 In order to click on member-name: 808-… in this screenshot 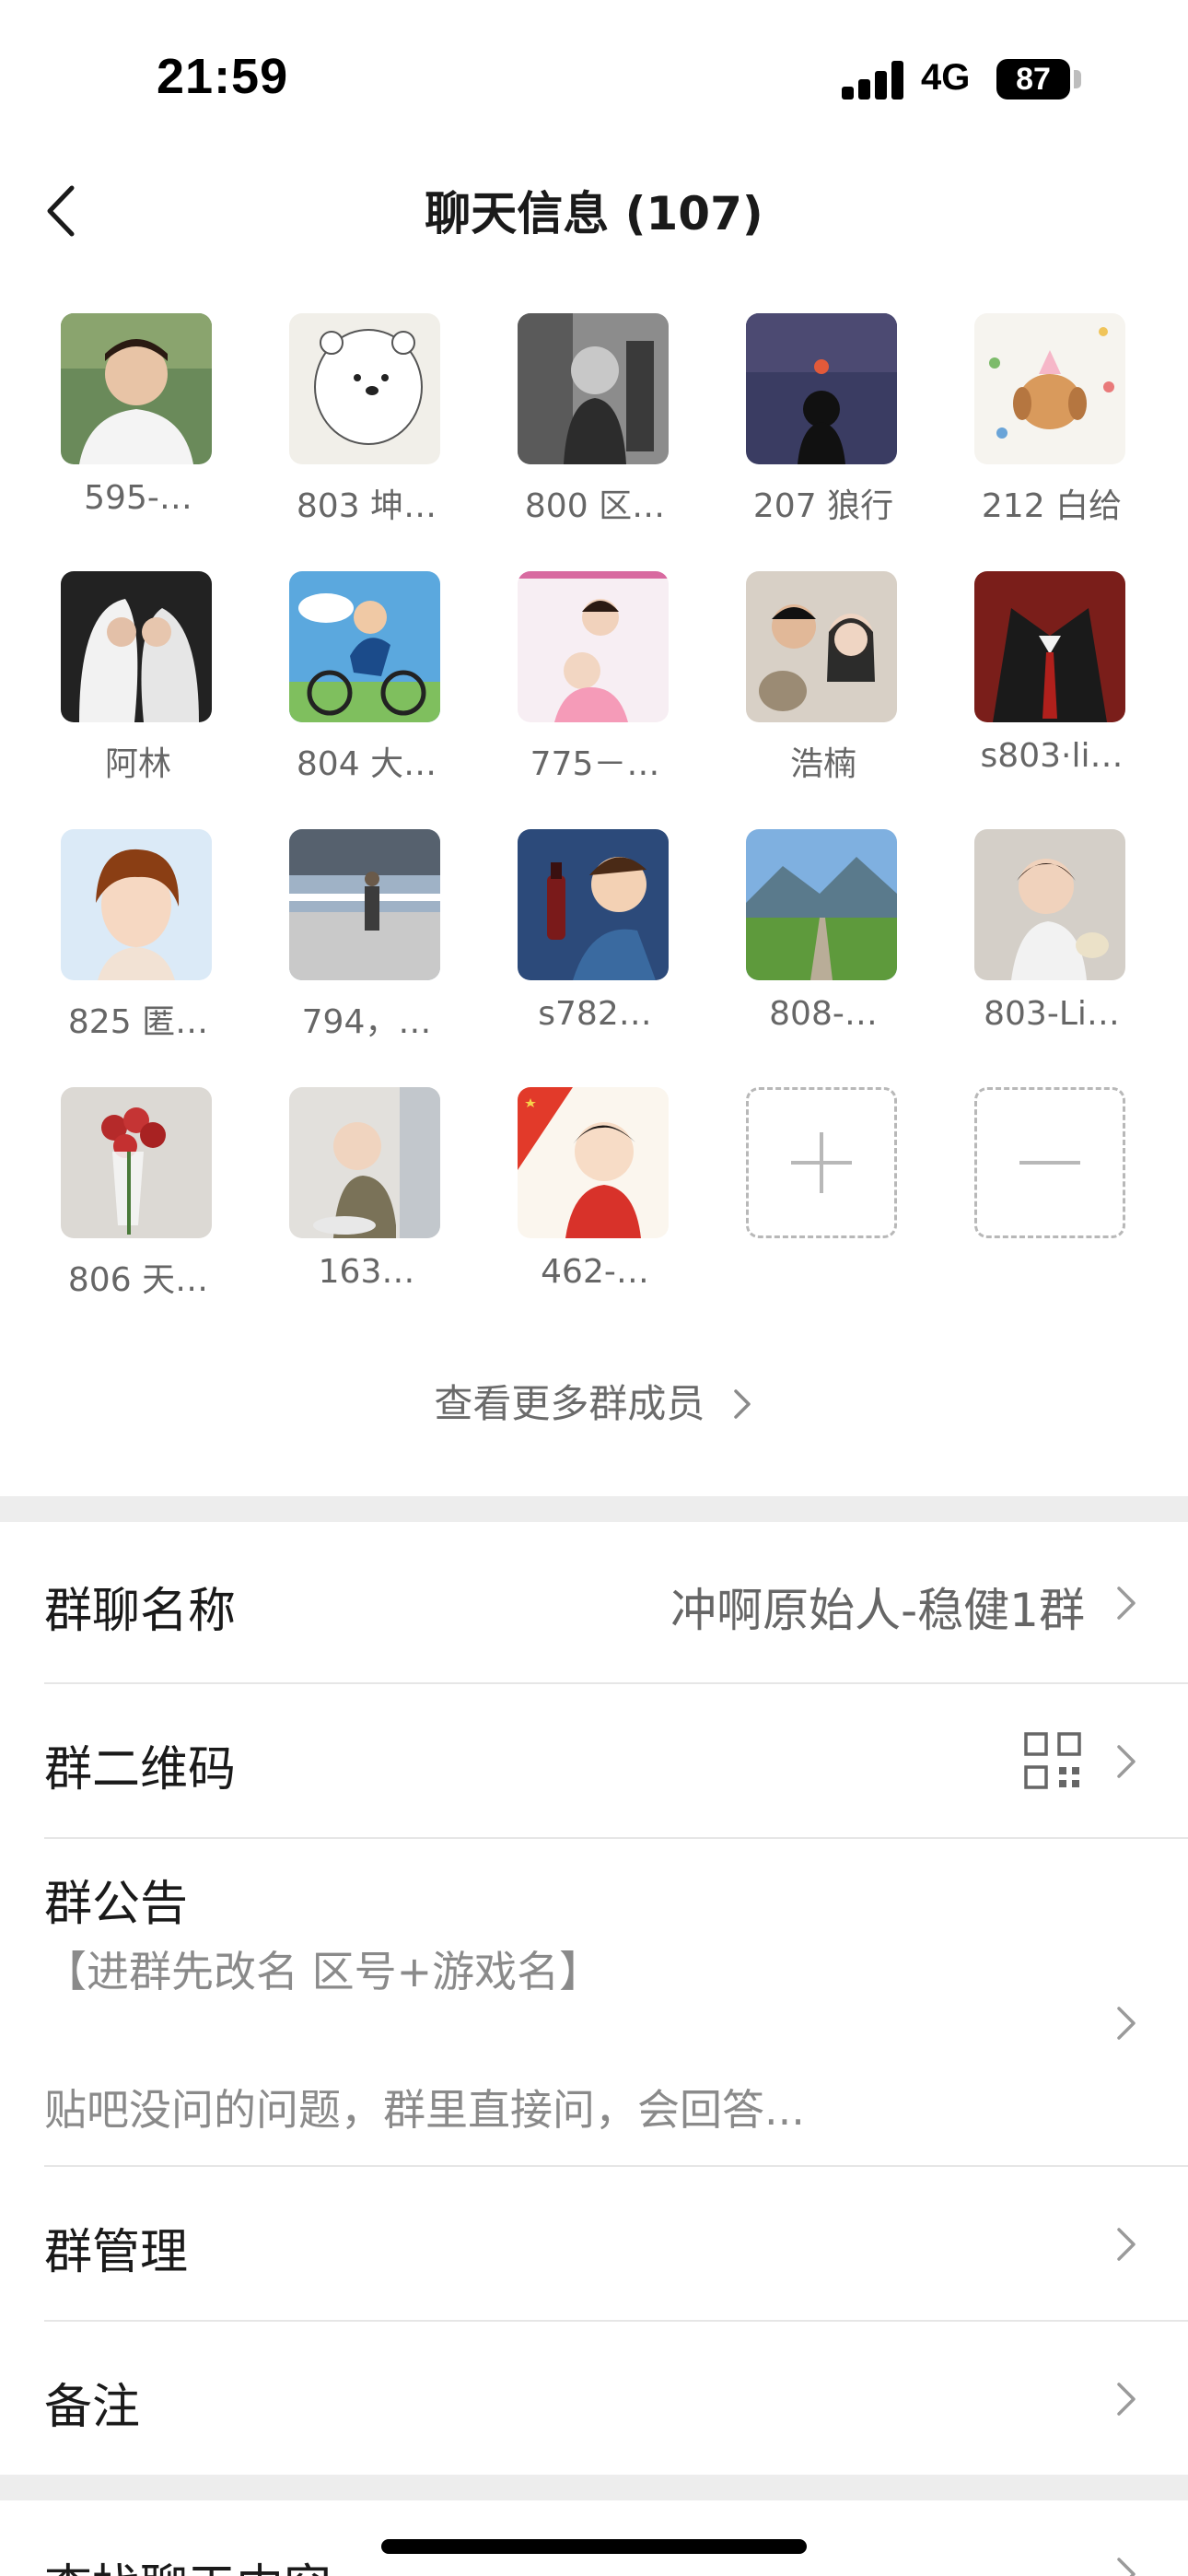, I will do `click(823, 1014)`.